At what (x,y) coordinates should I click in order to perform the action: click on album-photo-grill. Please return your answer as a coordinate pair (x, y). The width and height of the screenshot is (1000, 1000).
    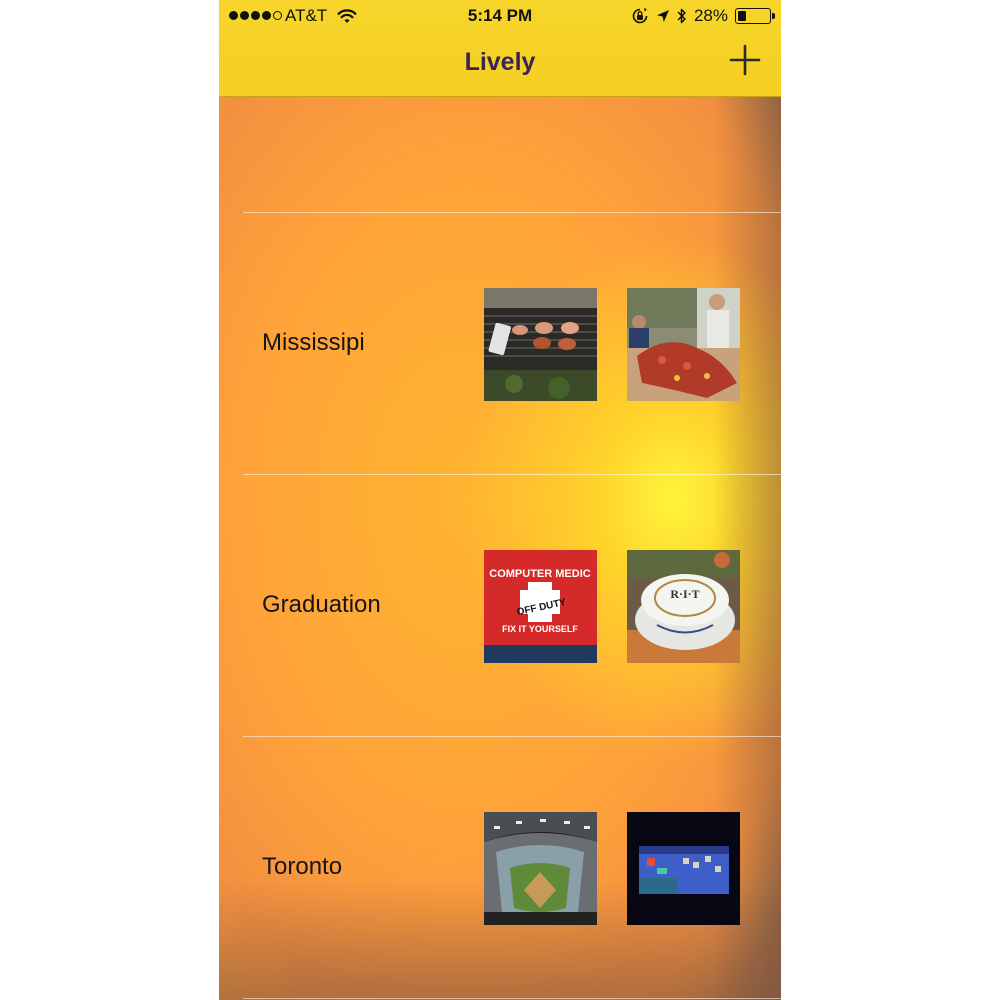
    Looking at the image, I should click on (540, 344).